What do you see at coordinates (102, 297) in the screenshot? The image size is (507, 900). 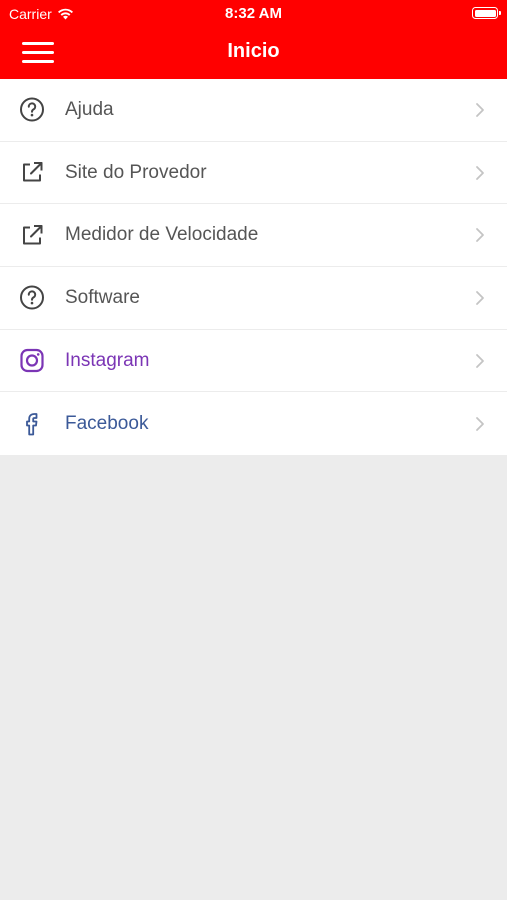 I see `menu-item-label: Software` at bounding box center [102, 297].